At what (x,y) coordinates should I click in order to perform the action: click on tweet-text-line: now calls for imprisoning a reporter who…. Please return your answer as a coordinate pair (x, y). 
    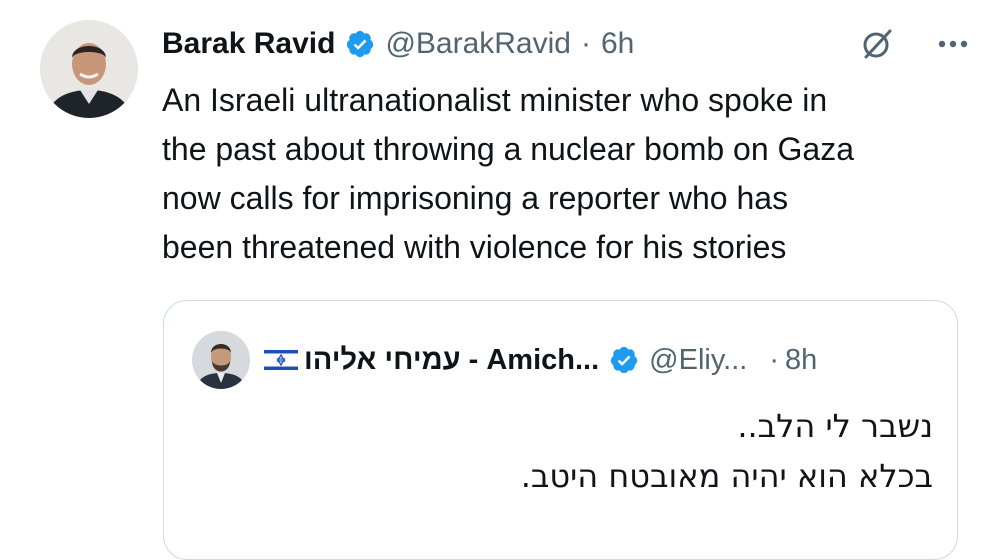
    Looking at the image, I should click on (475, 198).